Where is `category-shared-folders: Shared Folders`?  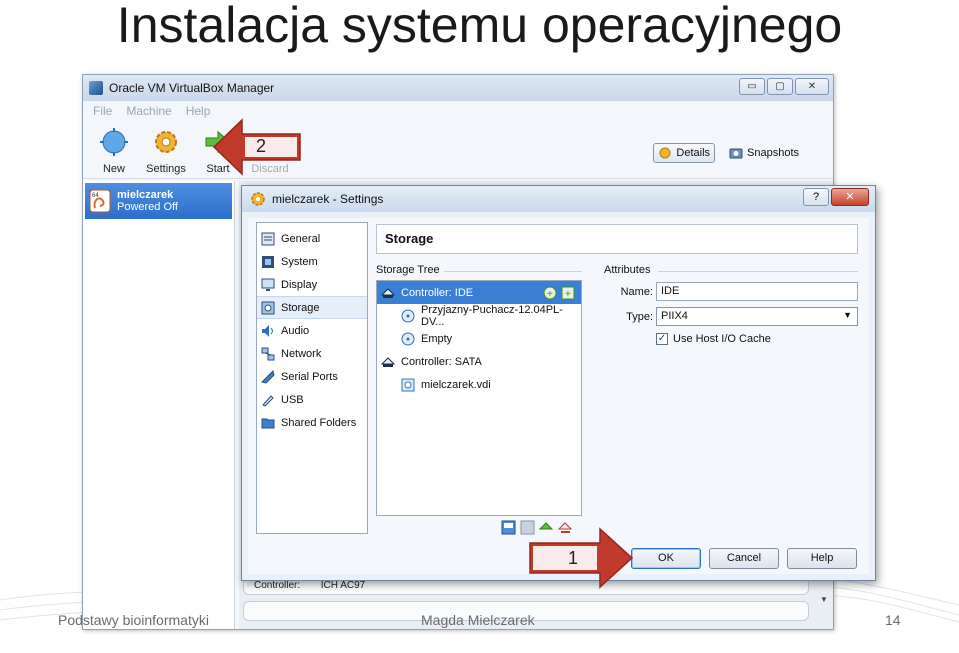
category-shared-folders: Shared Folders is located at coordinates (312, 422).